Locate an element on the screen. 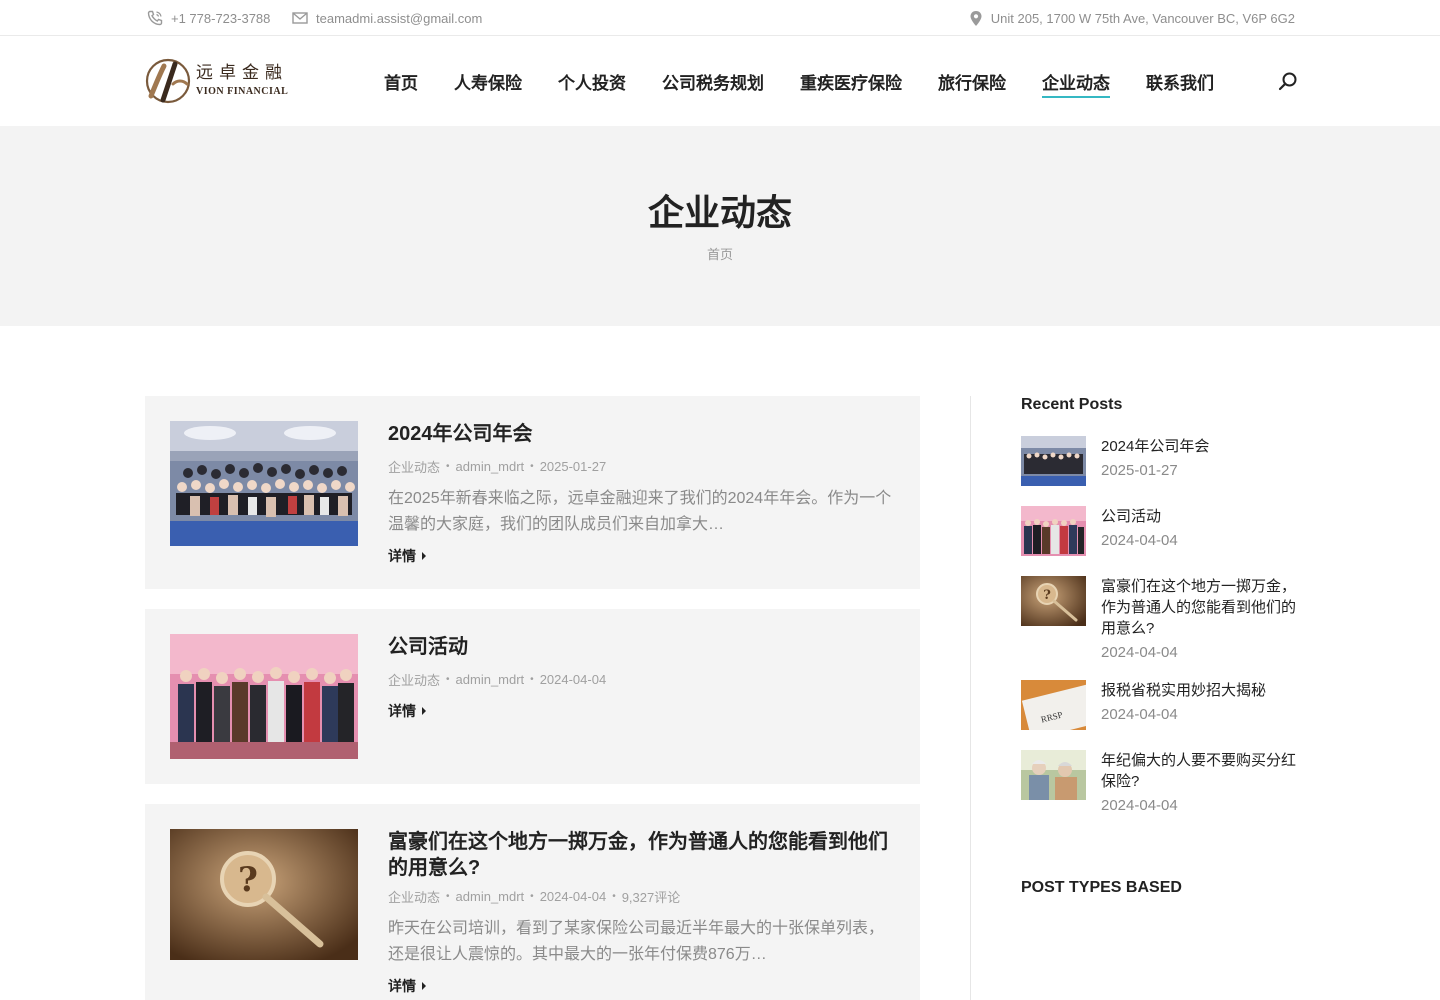 The width and height of the screenshot is (1440, 1000). nav-item-critical-illness-insurance: 重疾医疗保险 is located at coordinates (851, 81).